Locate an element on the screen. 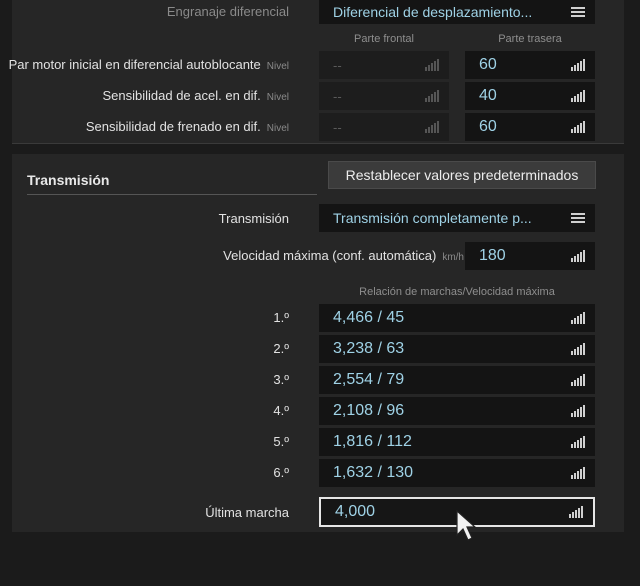  lsd-braking-sensitivity-rear-field: 60 is located at coordinates (530, 127).